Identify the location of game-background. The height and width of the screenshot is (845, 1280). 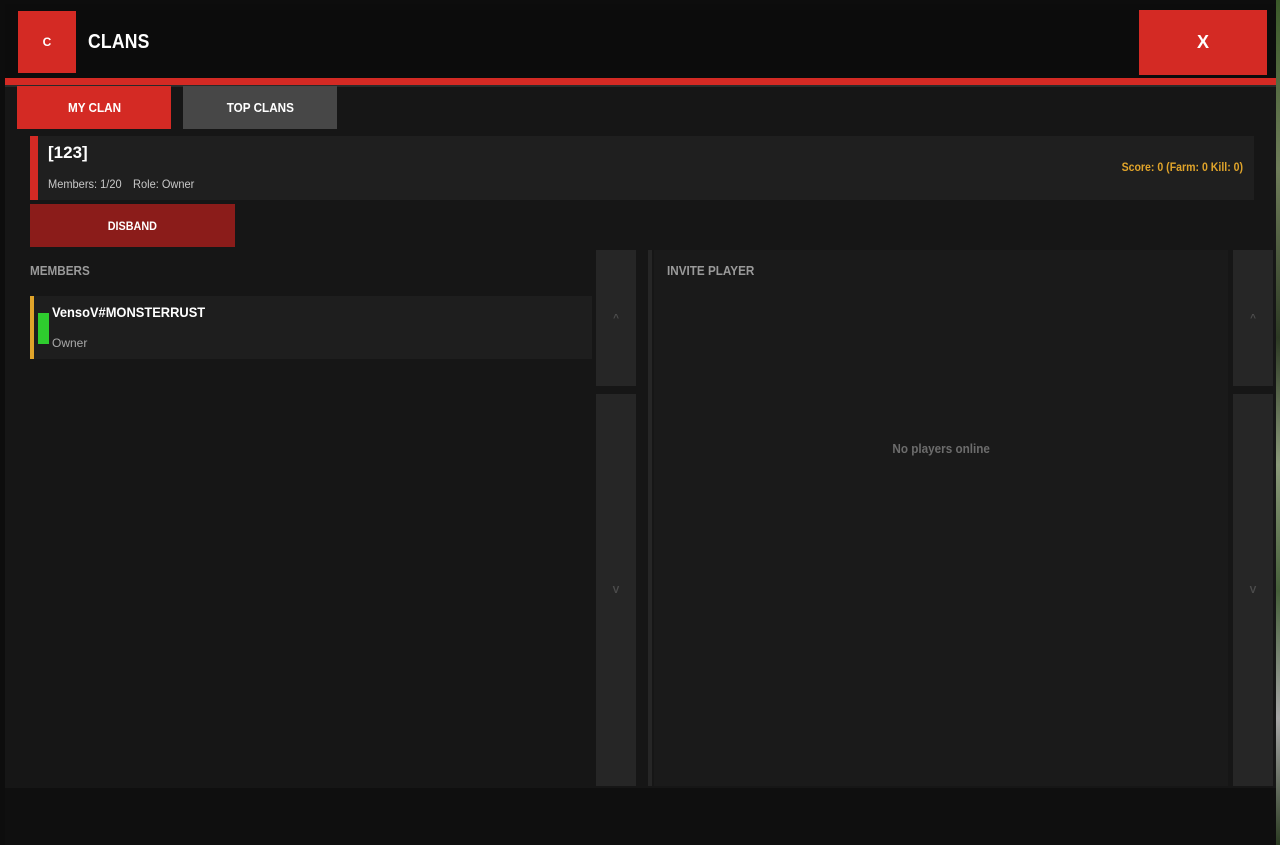
(1278, 422).